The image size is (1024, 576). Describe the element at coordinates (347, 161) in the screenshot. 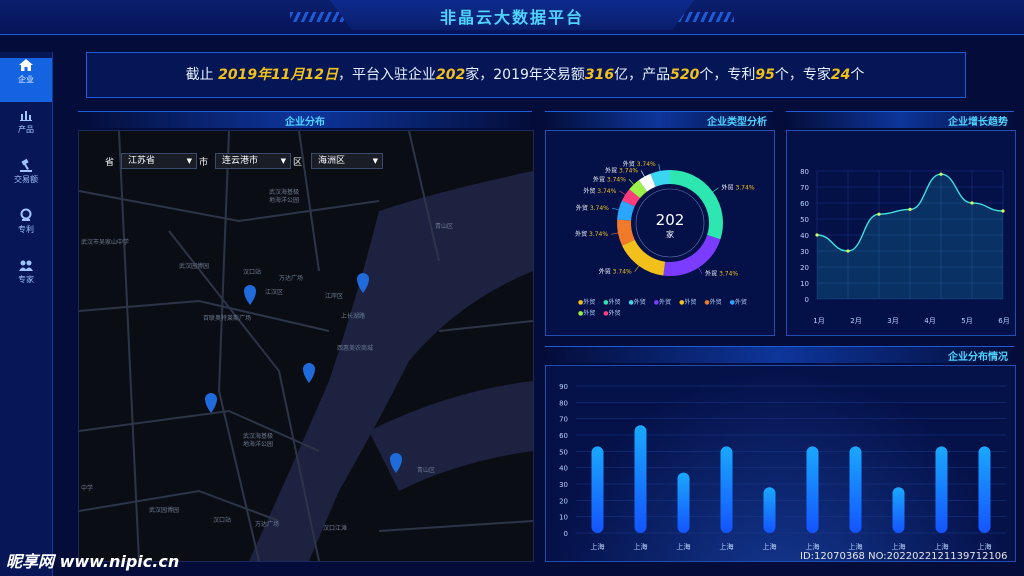

I see `district-select: 海洲区 ▼` at that location.